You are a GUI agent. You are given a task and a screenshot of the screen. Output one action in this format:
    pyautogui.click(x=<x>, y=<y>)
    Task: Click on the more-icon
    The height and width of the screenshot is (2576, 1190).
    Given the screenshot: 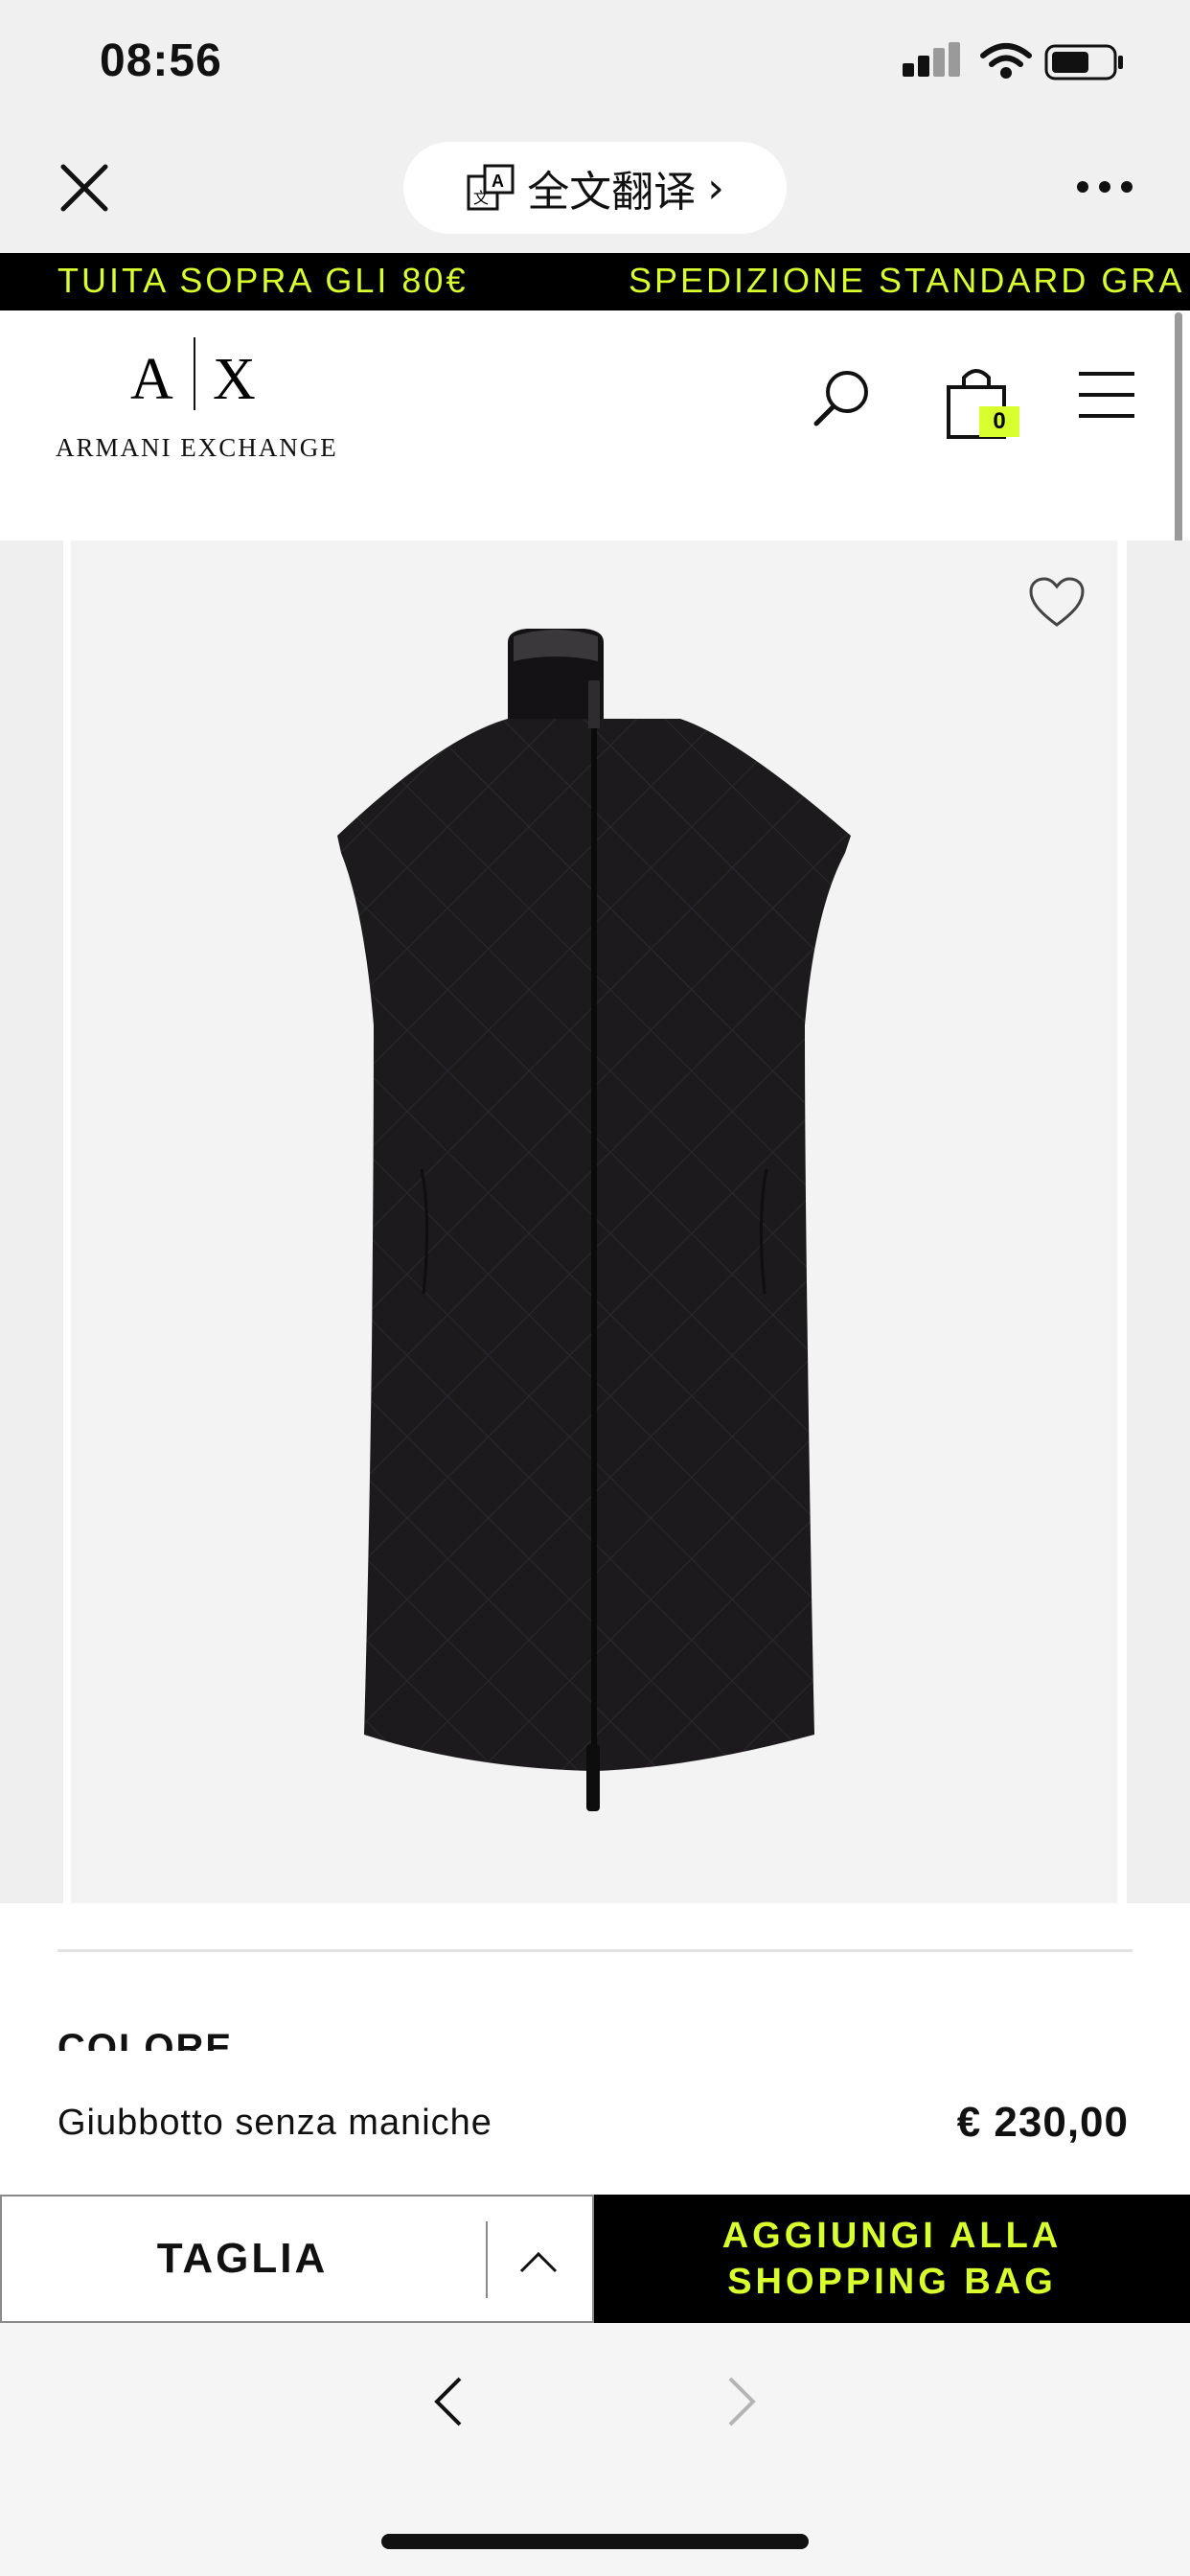 What is the action you would take?
    pyautogui.click(x=1104, y=186)
    